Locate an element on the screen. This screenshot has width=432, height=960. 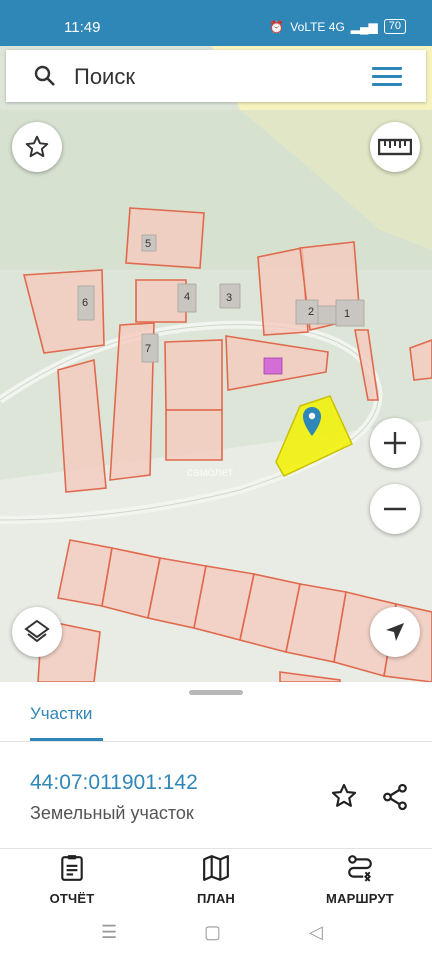
menu-icon is located at coordinates (387, 77).